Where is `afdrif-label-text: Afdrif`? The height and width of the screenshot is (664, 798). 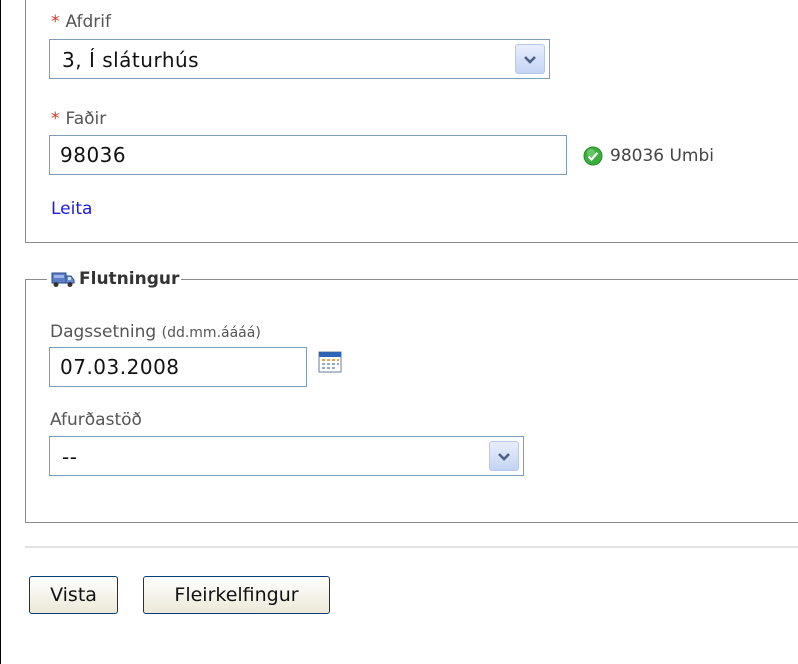 afdrif-label-text: Afdrif is located at coordinates (88, 22).